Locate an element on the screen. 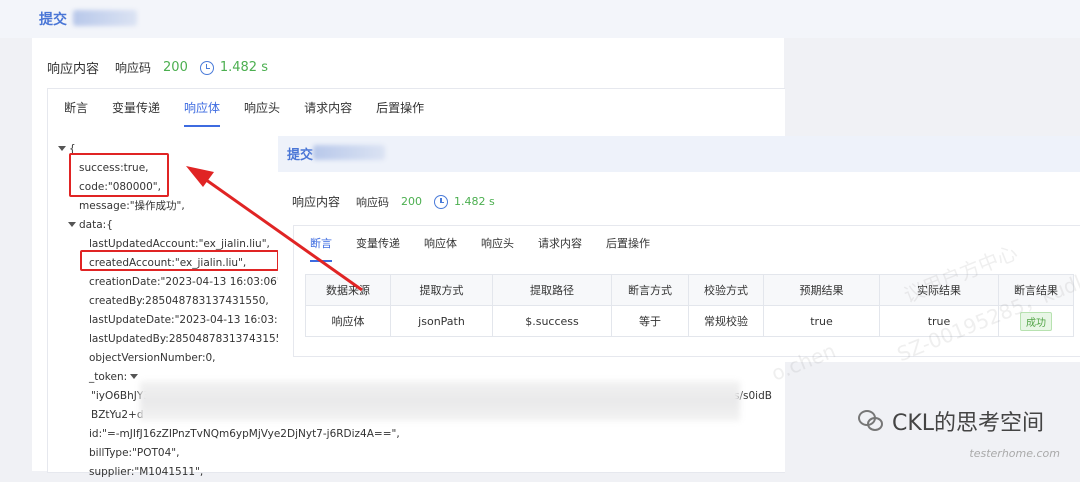 This screenshot has width=1080, height=482. arrow-shaft is located at coordinates (282, 233).